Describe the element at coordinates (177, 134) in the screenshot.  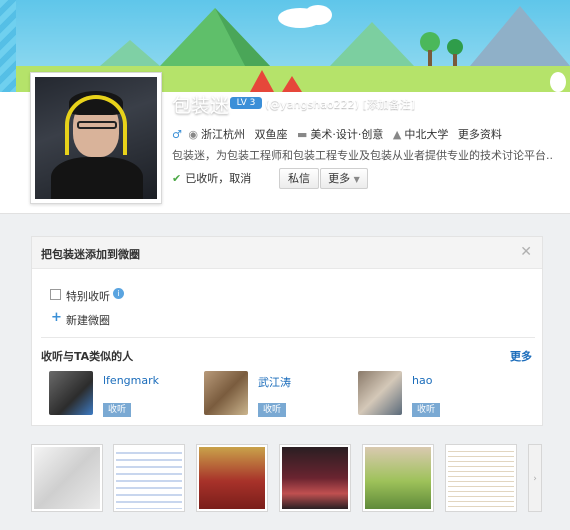
I see `male-icon: ♂` at that location.